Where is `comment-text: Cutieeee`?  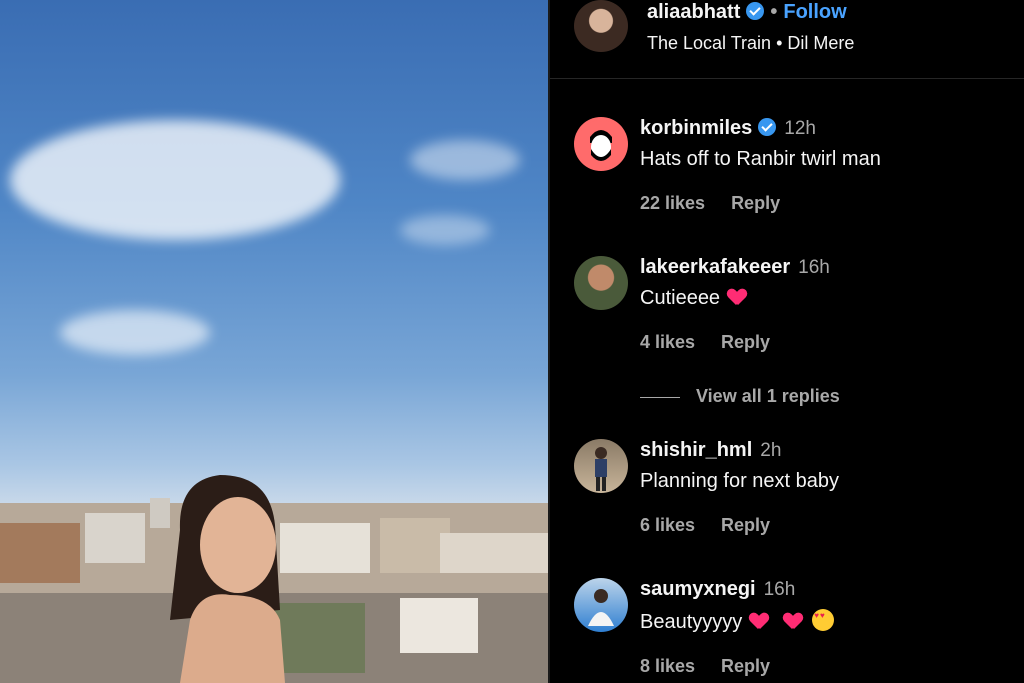
comment-text: Cutieeee is located at coordinates (680, 298).